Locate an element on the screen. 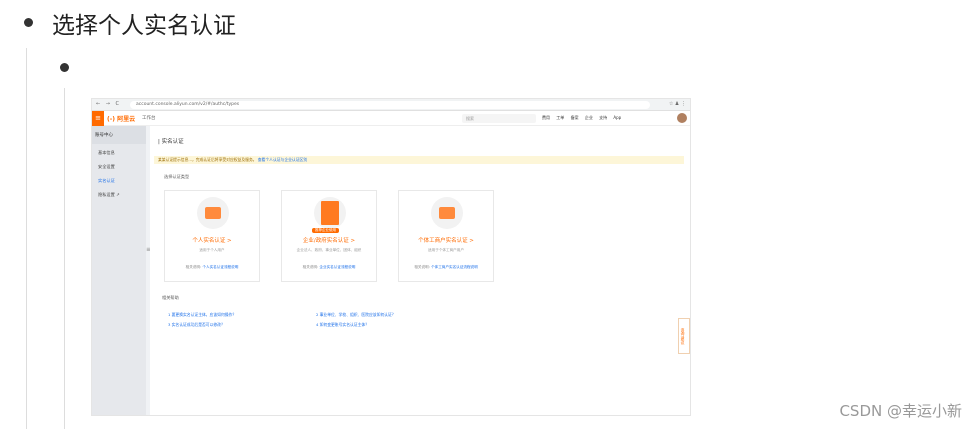 This screenshot has width=968, height=429. notice-text: 某某认证提示信息...，完成认证后将享受对应权益及服务。 is located at coordinates (207, 159).